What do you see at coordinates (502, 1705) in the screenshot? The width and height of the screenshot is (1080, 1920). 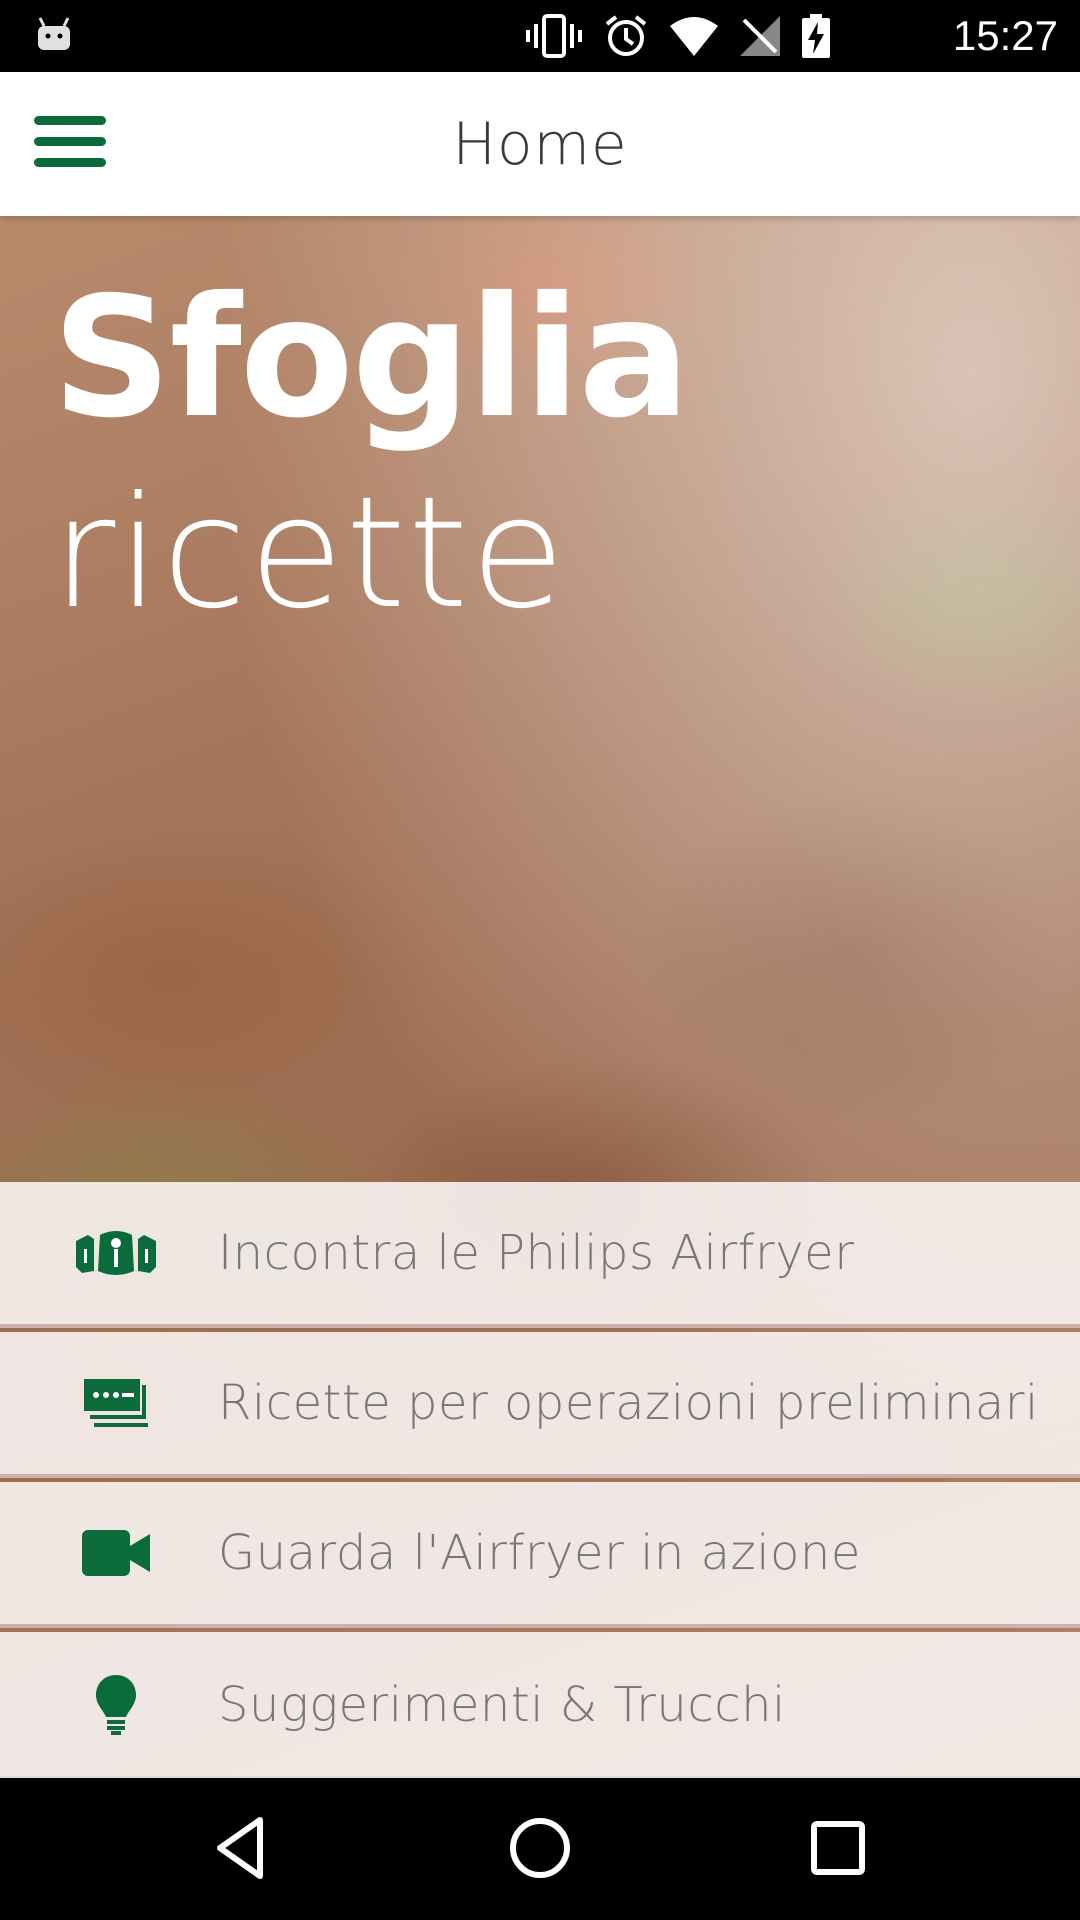 I see `menu-item-label: Suggerimenti & Trucchi` at bounding box center [502, 1705].